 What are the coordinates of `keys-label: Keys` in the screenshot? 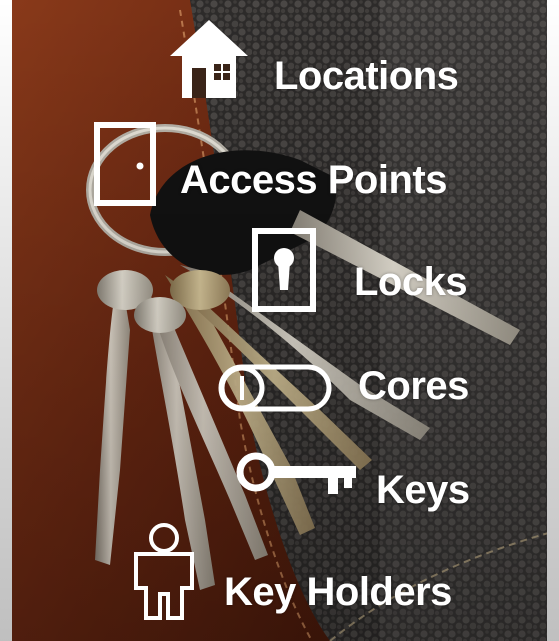 It's located at (423, 490).